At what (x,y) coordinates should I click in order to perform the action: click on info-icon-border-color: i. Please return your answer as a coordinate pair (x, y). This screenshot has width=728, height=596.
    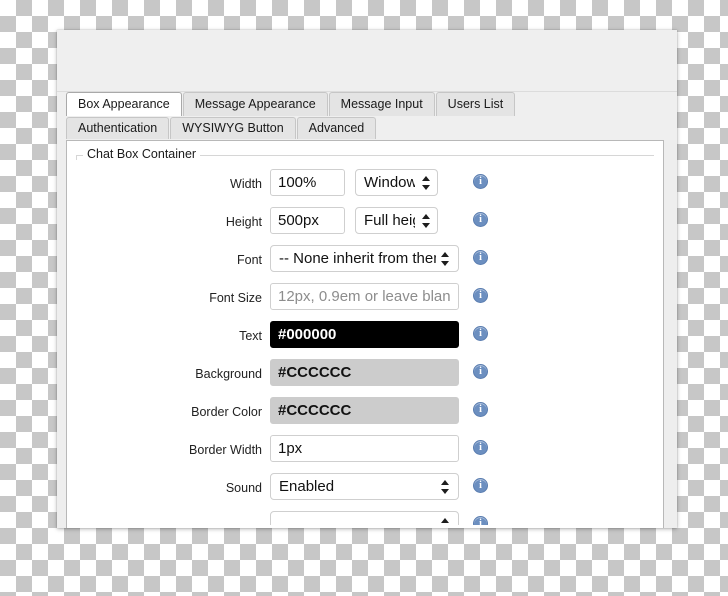
    Looking at the image, I should click on (480, 409).